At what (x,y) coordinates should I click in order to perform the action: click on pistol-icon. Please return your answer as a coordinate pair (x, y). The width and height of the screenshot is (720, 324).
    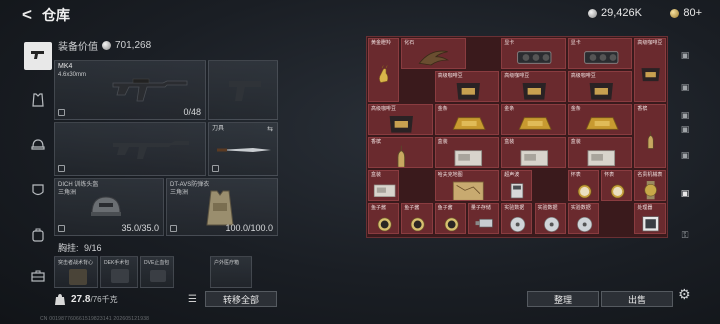
    Looking at the image, I should click on (38, 56).